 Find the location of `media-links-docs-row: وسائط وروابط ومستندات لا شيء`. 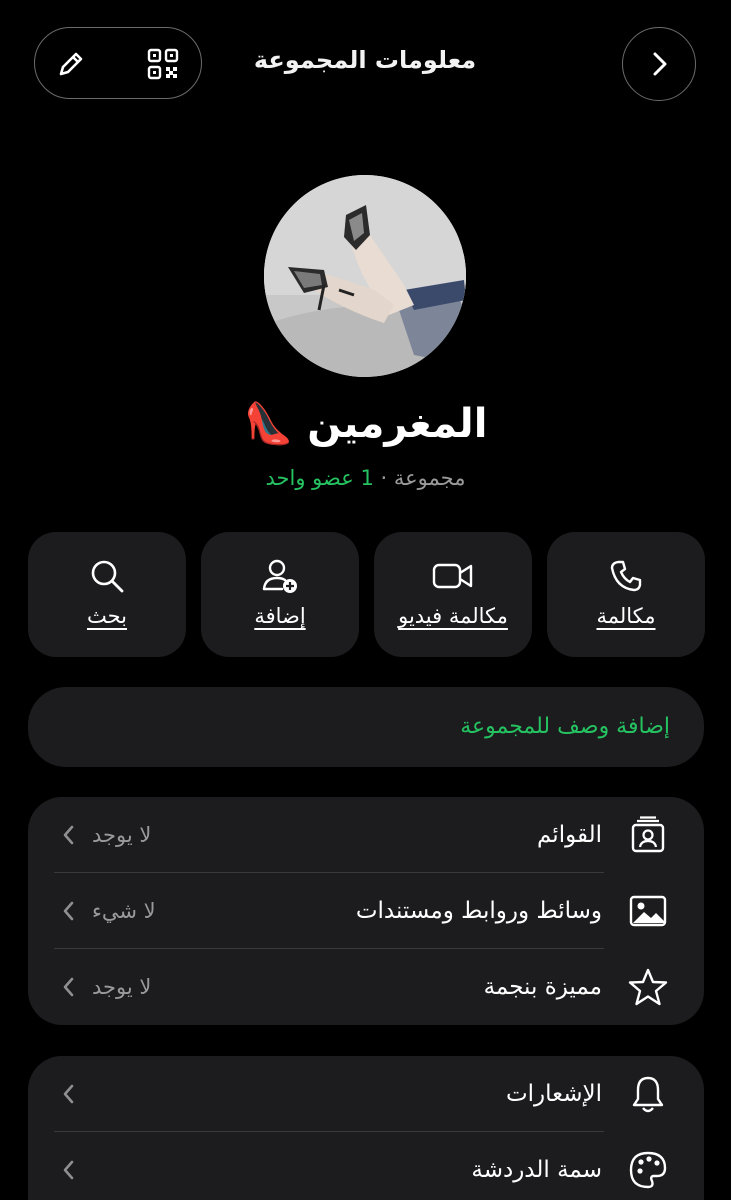

media-links-docs-row: وسائط وروابط ومستندات لا شيء is located at coordinates (366, 911).